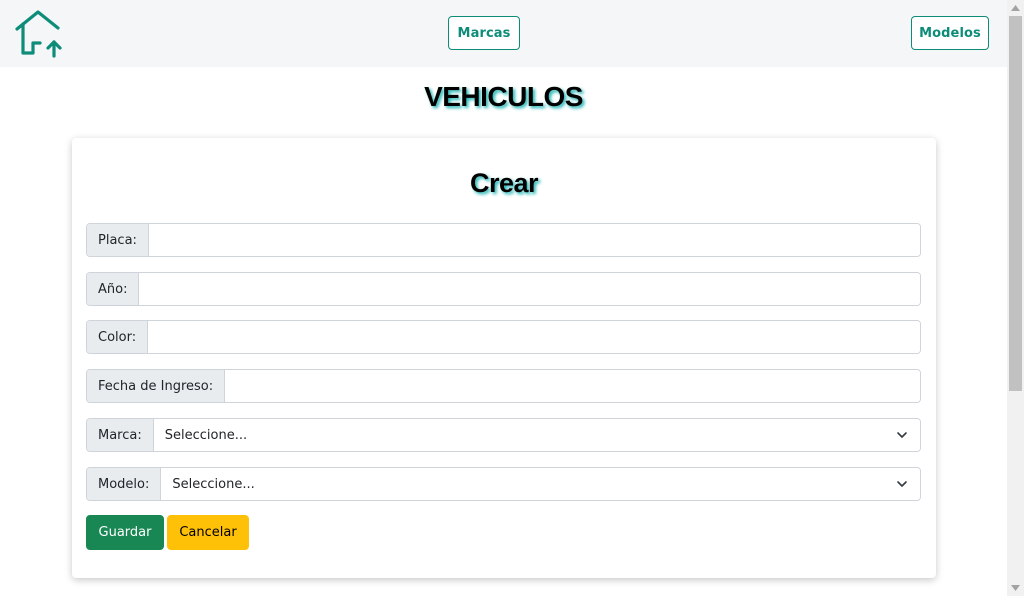  I want to click on marcas-nav-button: Marcas, so click(484, 33).